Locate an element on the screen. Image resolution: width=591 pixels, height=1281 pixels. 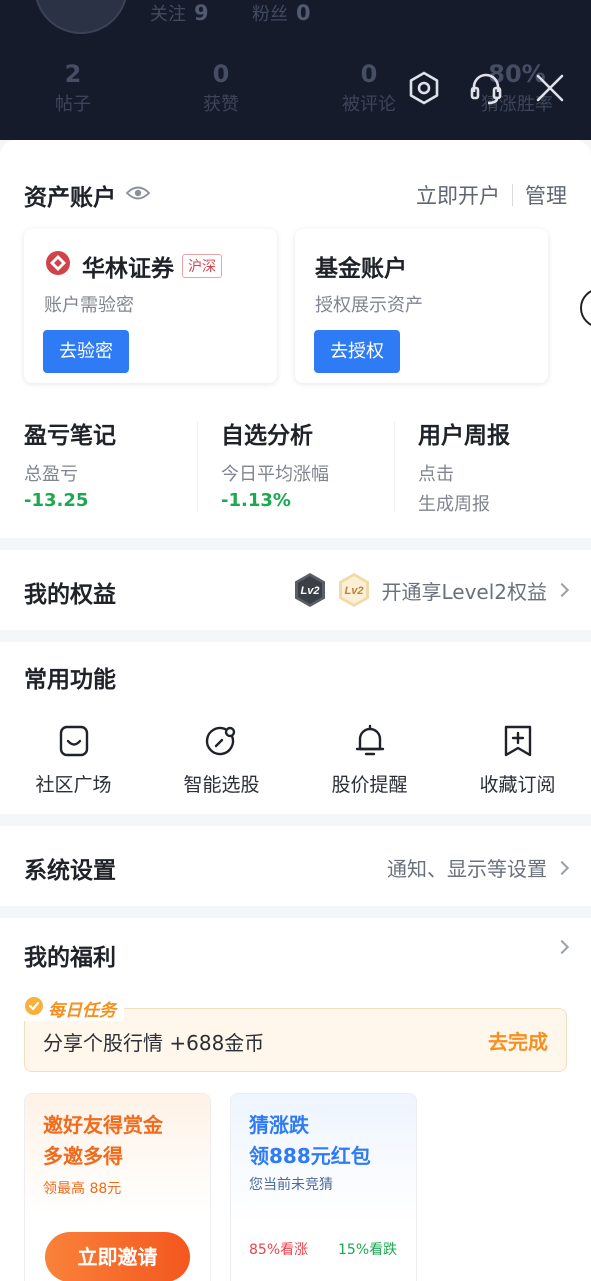
bullish-percent: 85%看涨 is located at coordinates (279, 1250).